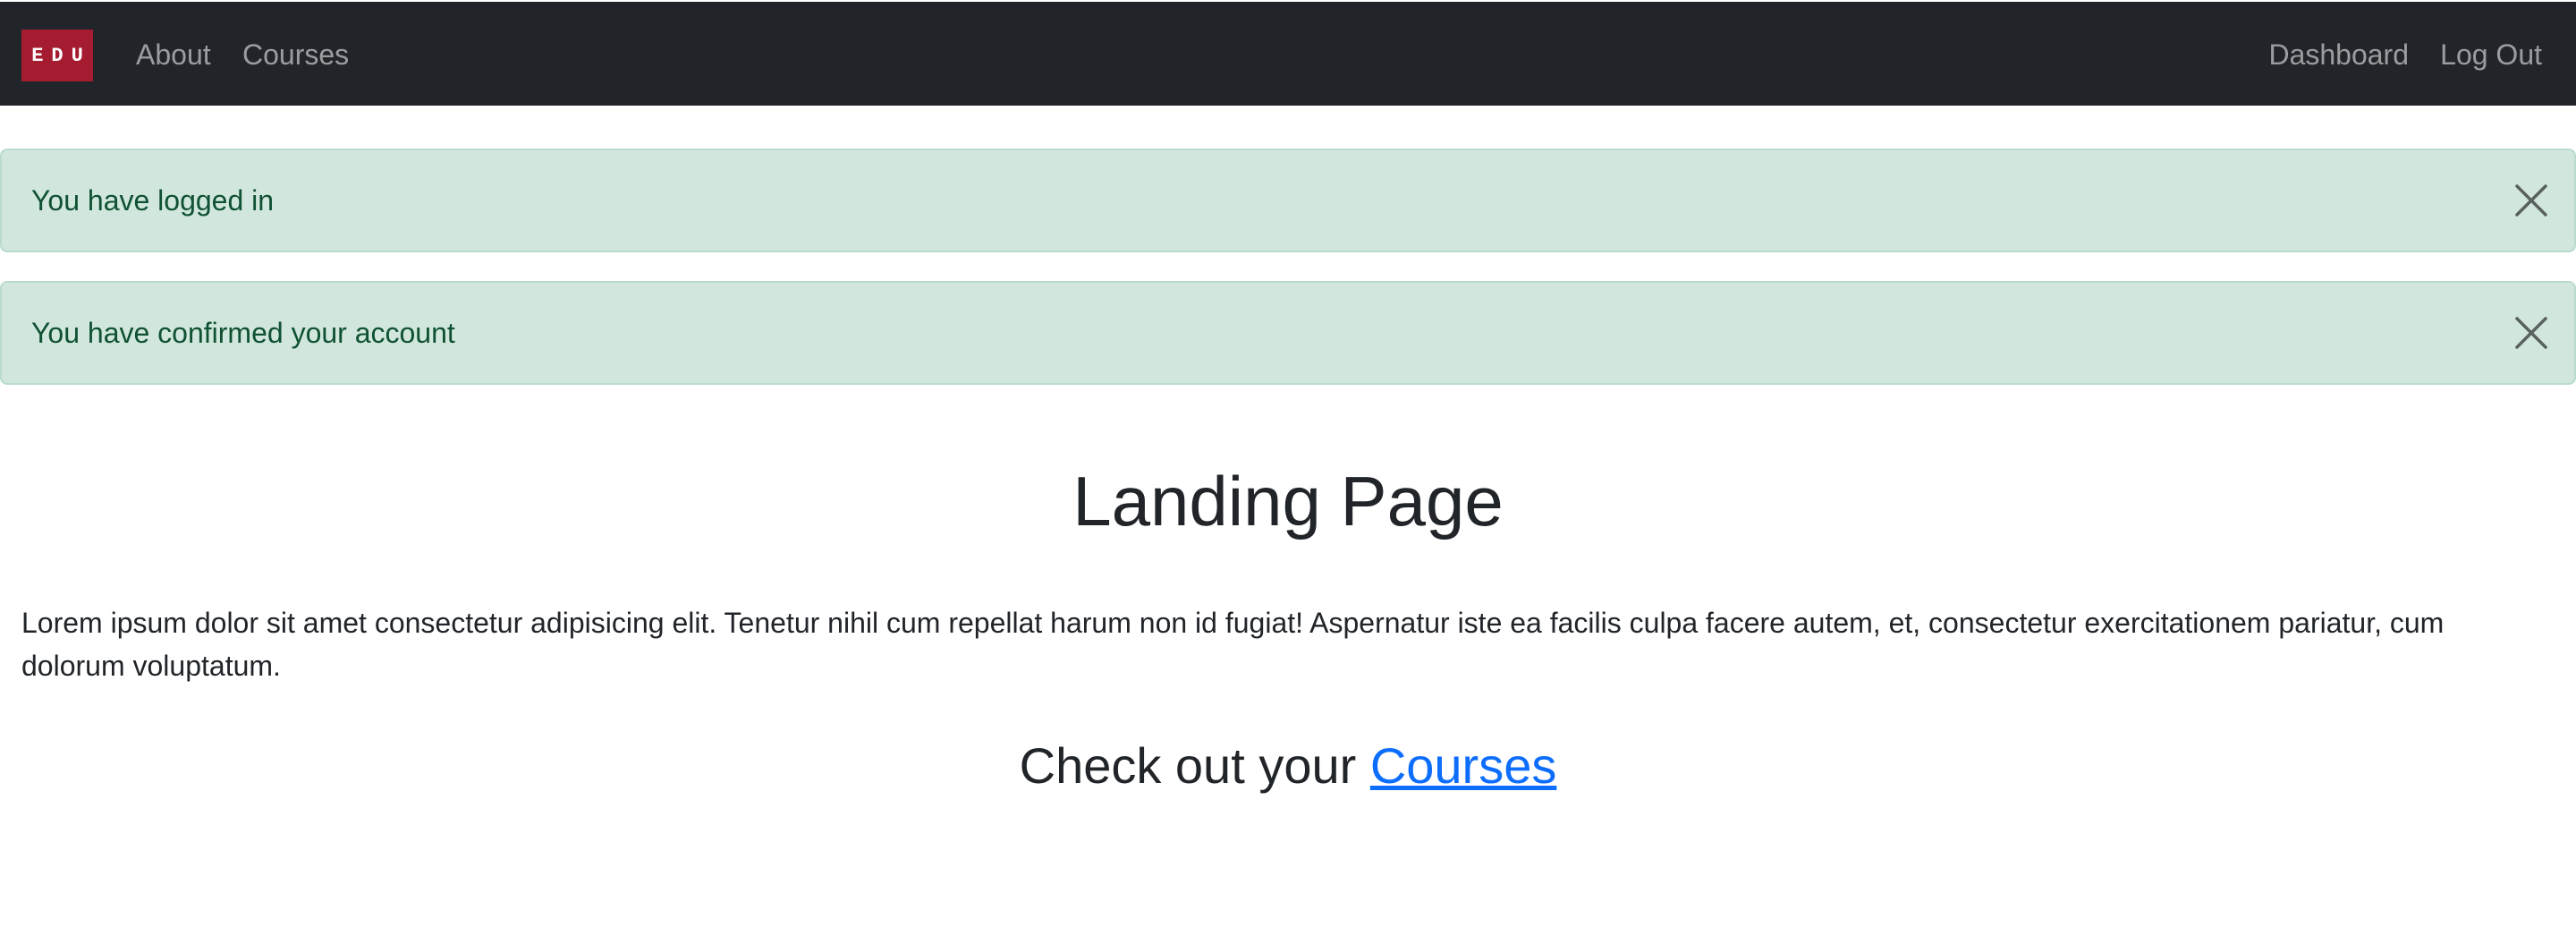 The width and height of the screenshot is (2576, 936). Describe the element at coordinates (2338, 54) in the screenshot. I see `nav-link-dashboard: Dashboard` at that location.